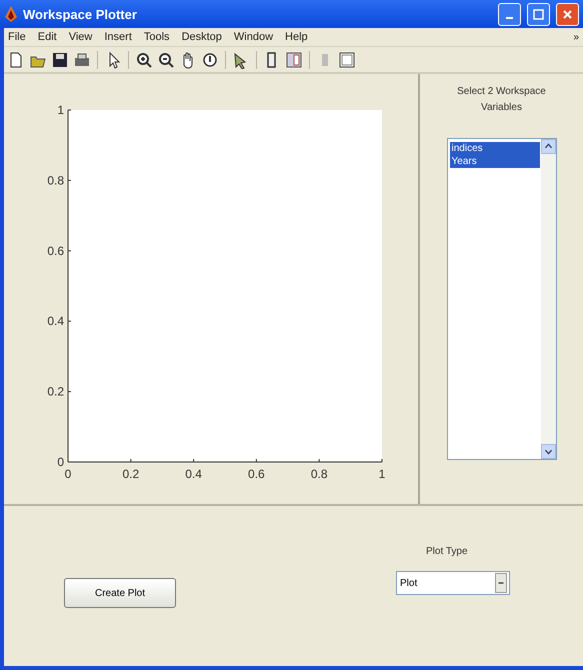 This screenshot has width=583, height=670. What do you see at coordinates (80, 37) in the screenshot?
I see `menu-item: View` at bounding box center [80, 37].